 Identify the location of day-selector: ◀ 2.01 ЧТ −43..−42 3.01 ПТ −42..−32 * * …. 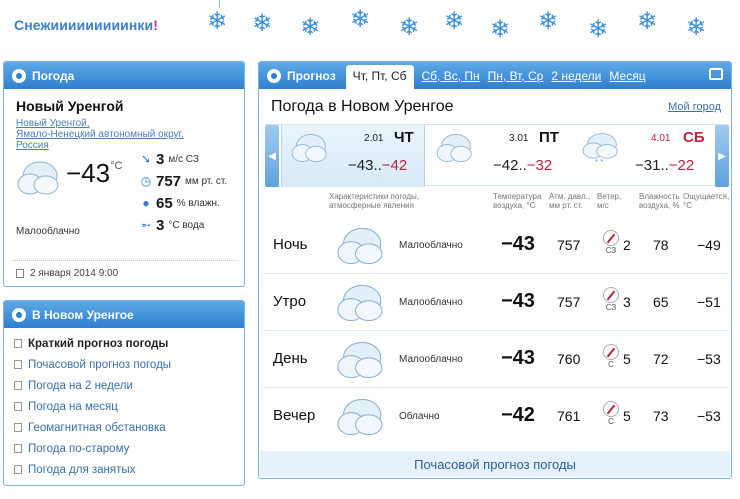
(497, 155).